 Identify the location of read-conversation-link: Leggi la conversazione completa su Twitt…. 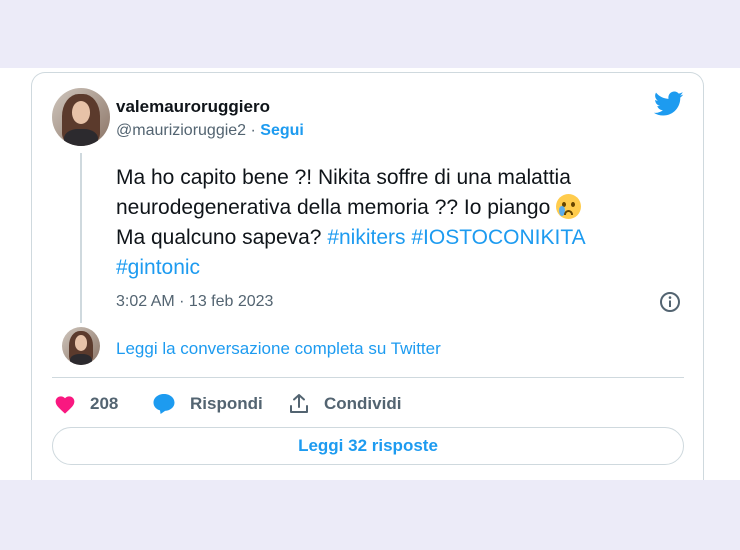
(278, 349).